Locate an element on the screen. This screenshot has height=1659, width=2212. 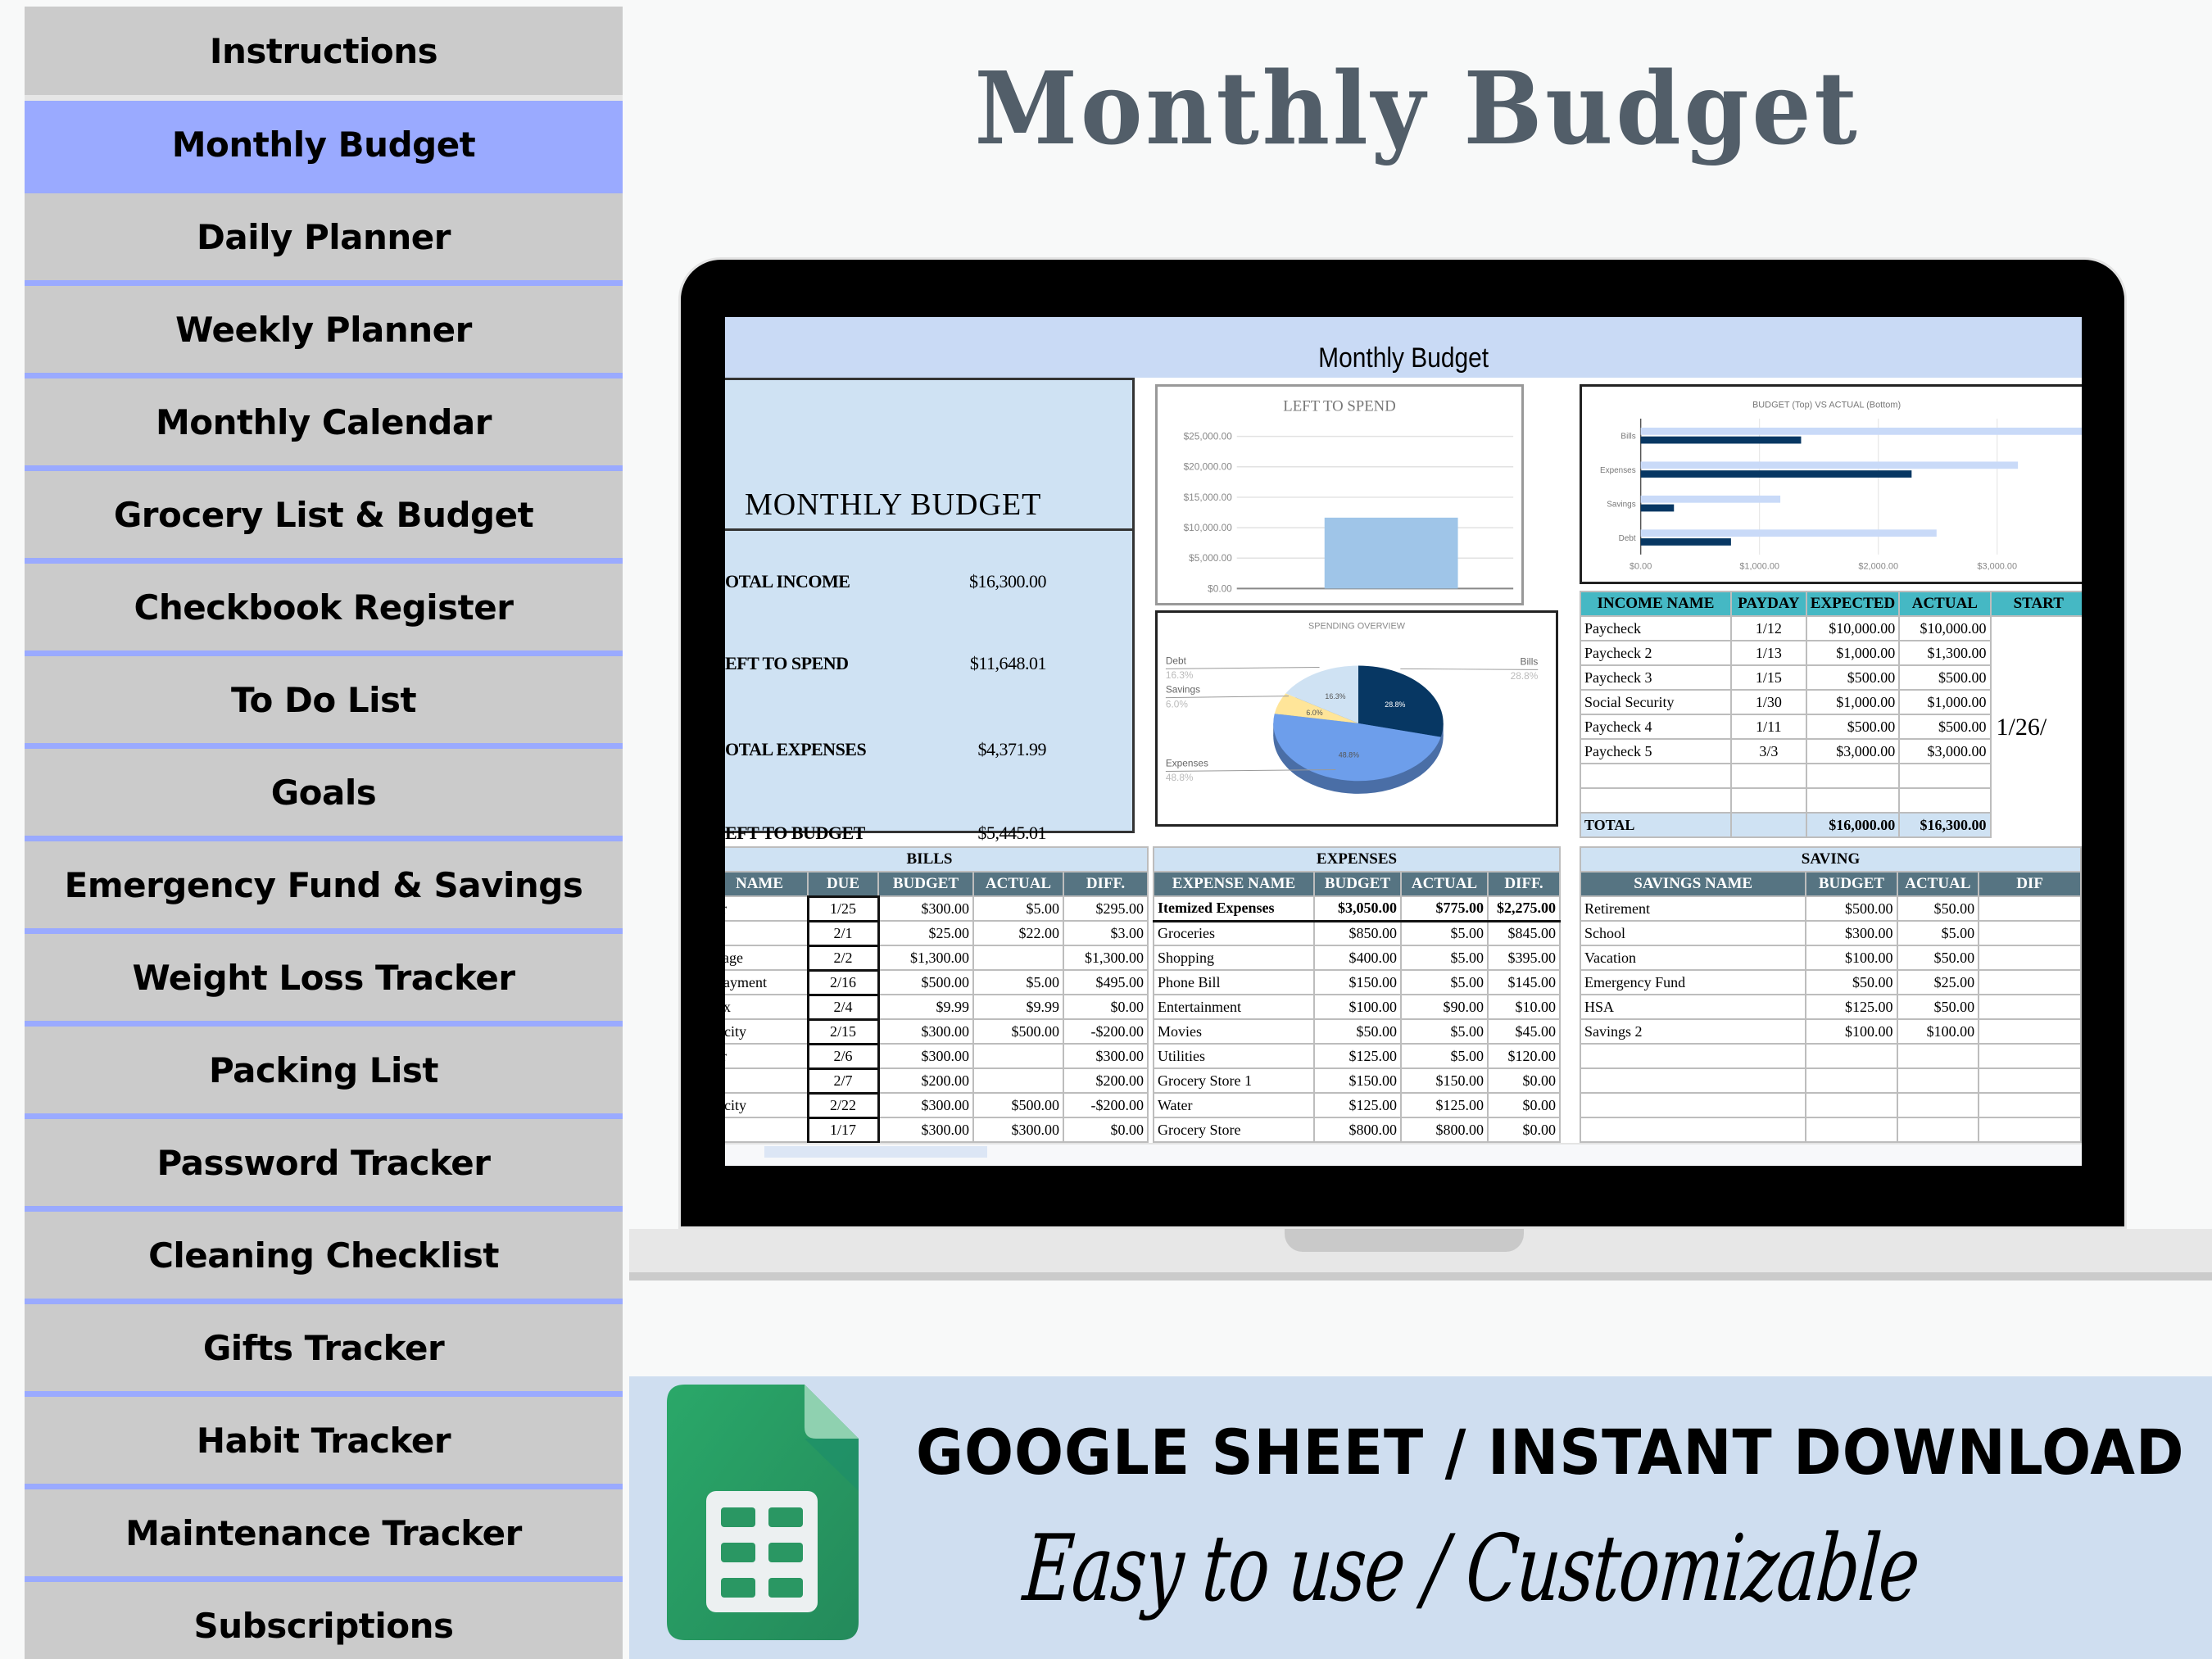
income-start-date: 1/26/ is located at coordinates (2036, 726).